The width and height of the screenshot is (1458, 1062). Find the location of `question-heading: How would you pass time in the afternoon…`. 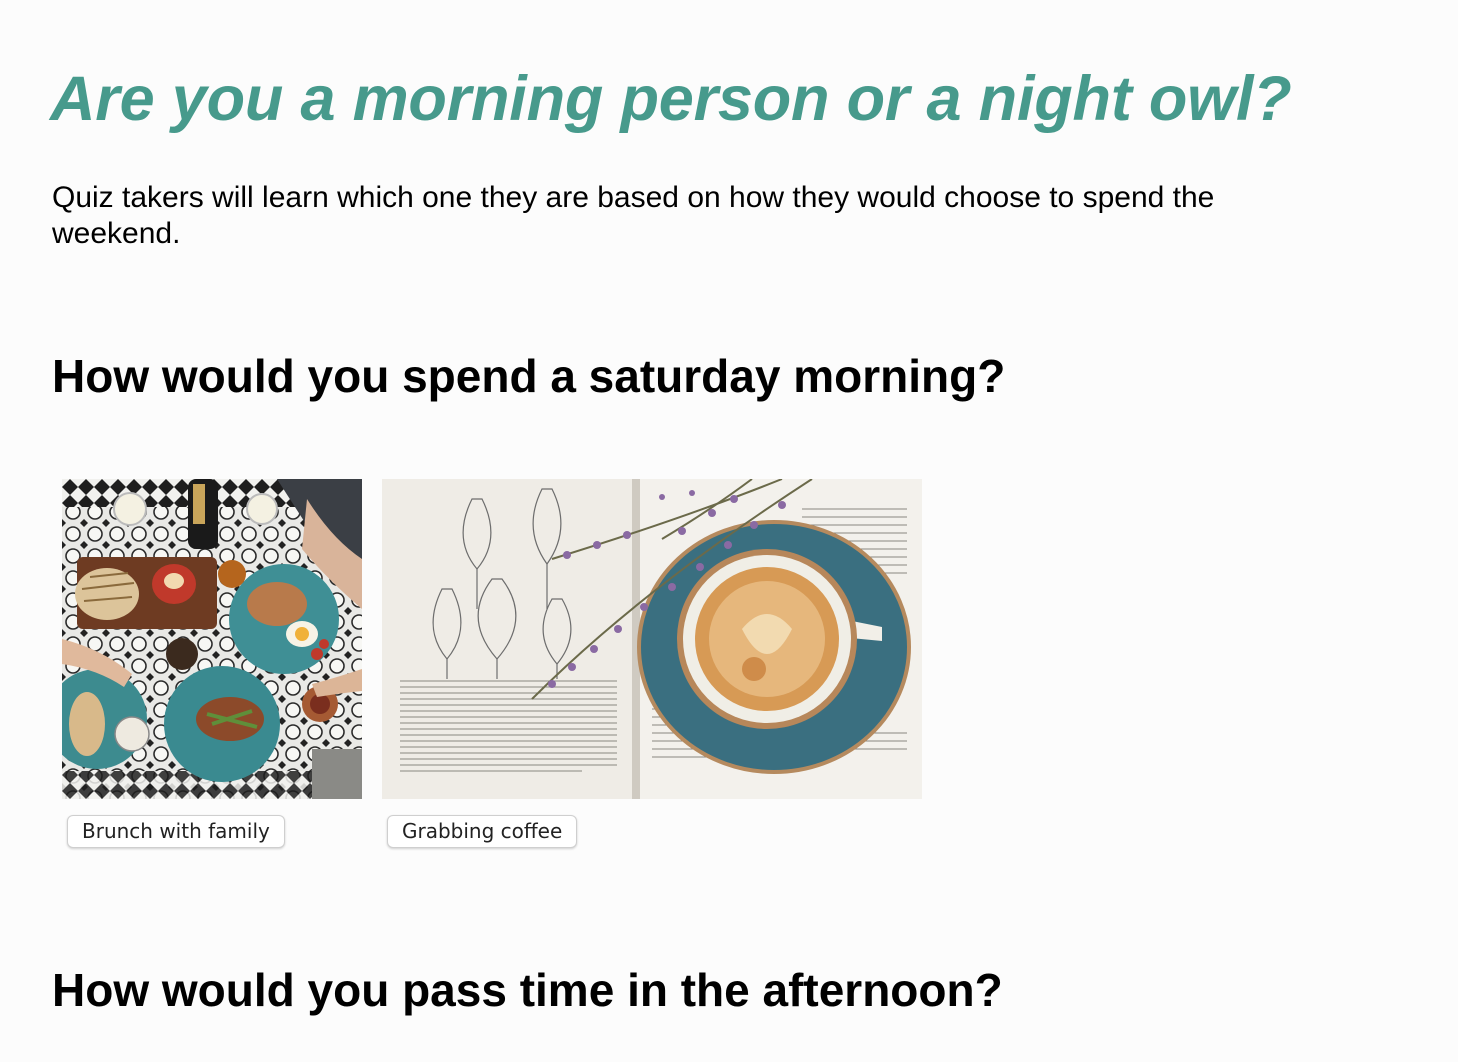

question-heading: How would you pass time in the afternoon… is located at coordinates (527, 990).